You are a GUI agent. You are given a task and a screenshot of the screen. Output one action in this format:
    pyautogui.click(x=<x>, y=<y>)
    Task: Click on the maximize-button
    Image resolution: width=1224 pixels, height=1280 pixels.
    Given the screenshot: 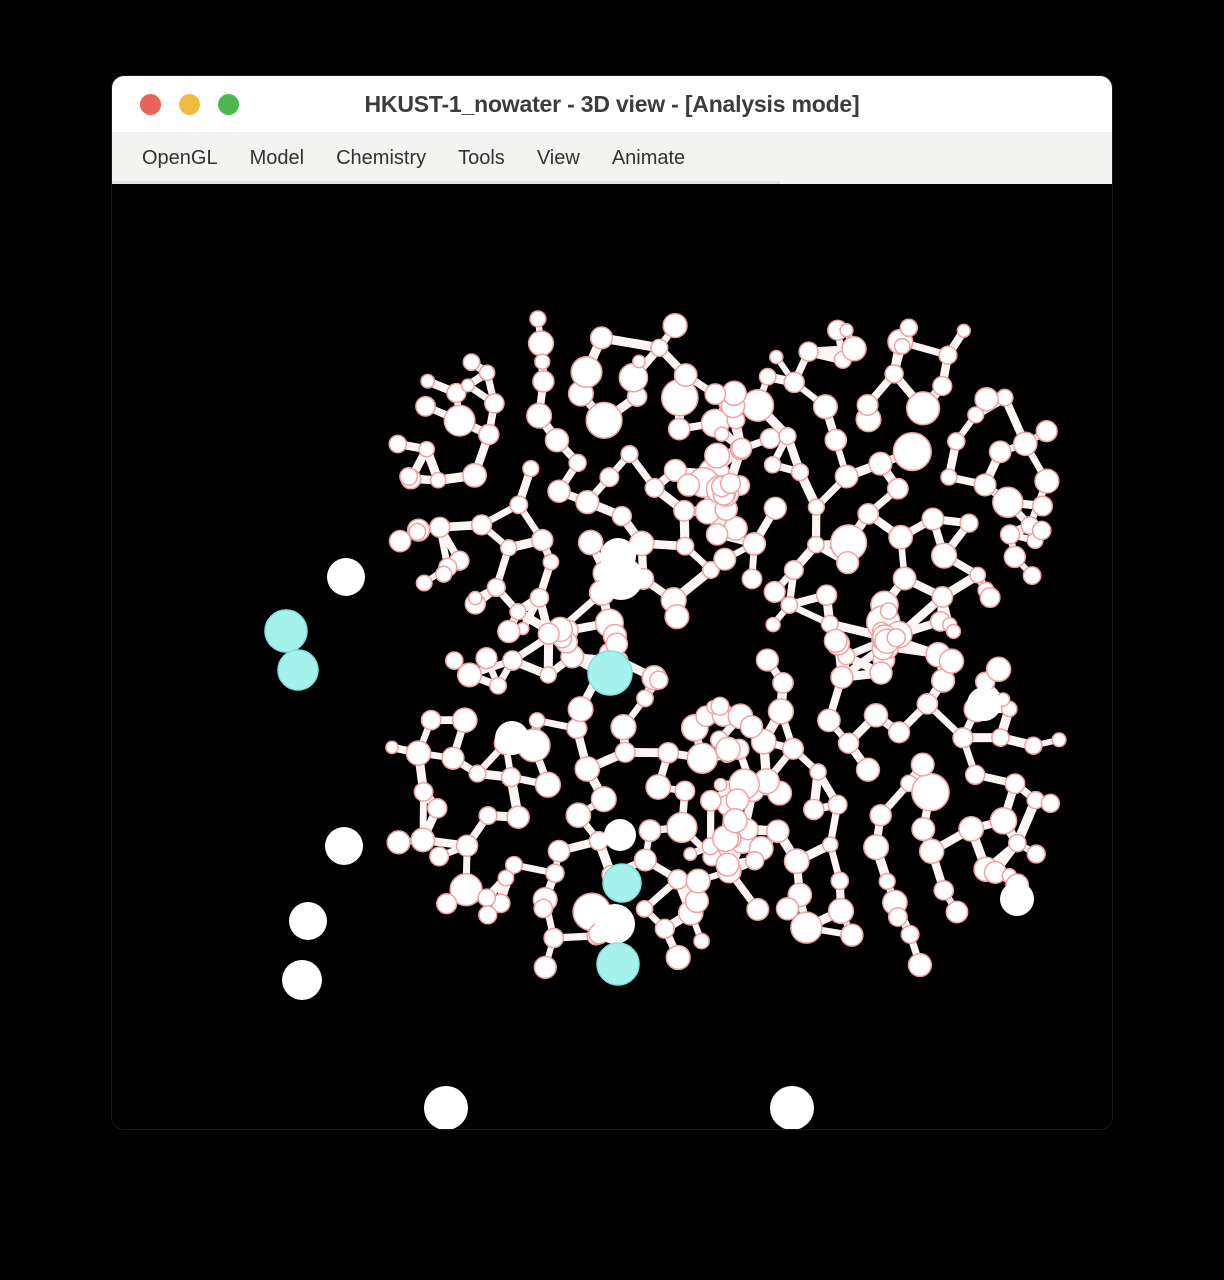 What is the action you would take?
    pyautogui.click(x=228, y=104)
    